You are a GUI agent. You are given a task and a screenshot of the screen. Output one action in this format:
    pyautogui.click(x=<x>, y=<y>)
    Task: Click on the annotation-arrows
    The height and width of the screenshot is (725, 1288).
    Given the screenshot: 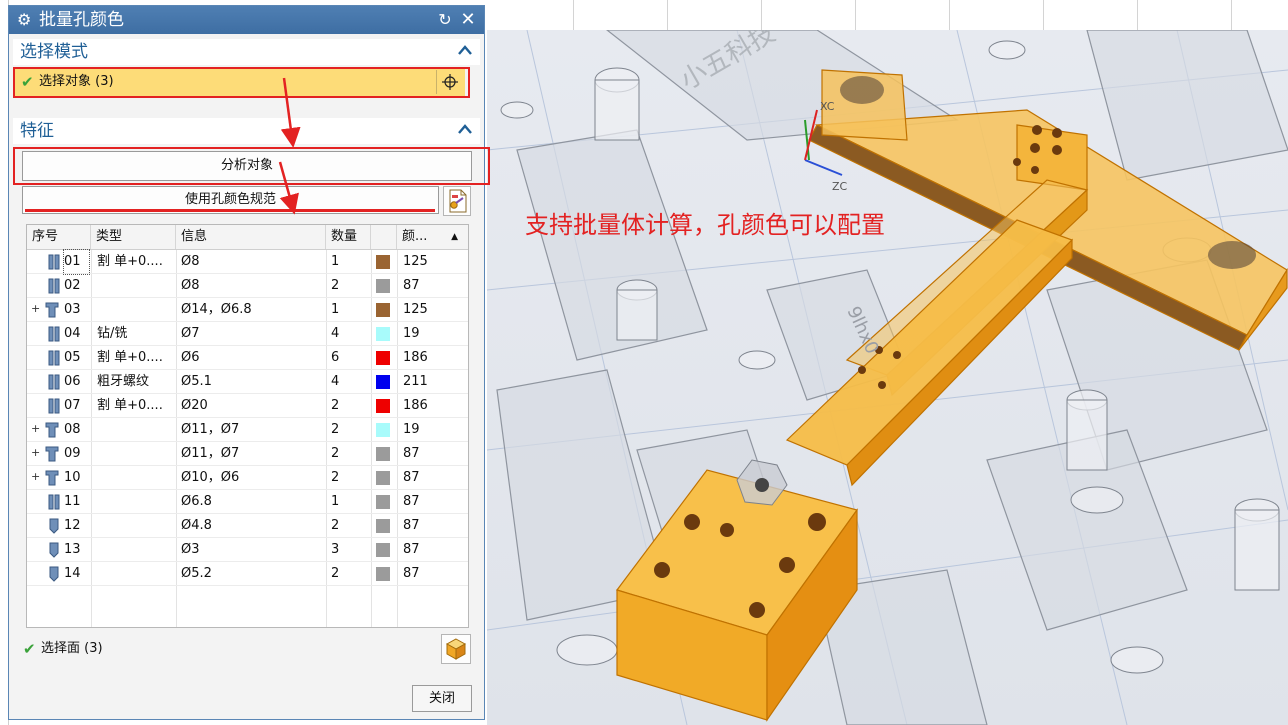 What is the action you would take?
    pyautogui.click(x=289, y=146)
    